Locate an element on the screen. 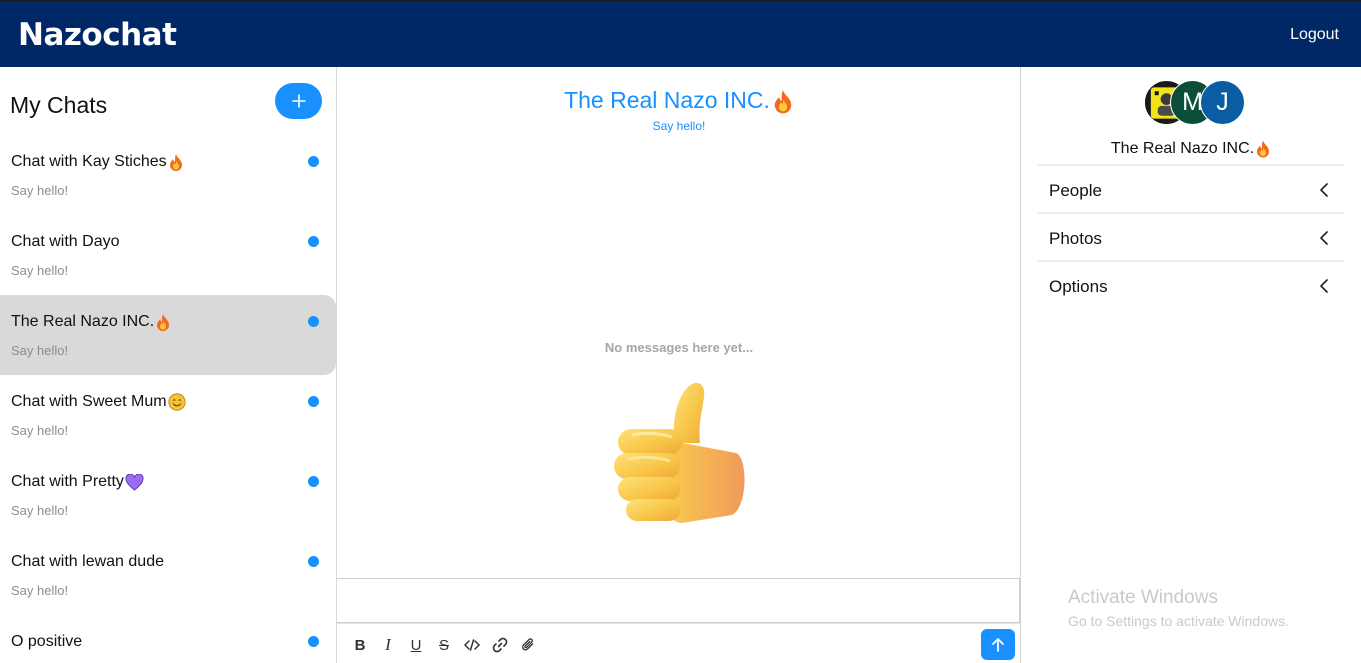  chat-list-item: Chat with Sweet Mum Say hello! is located at coordinates (168, 415).